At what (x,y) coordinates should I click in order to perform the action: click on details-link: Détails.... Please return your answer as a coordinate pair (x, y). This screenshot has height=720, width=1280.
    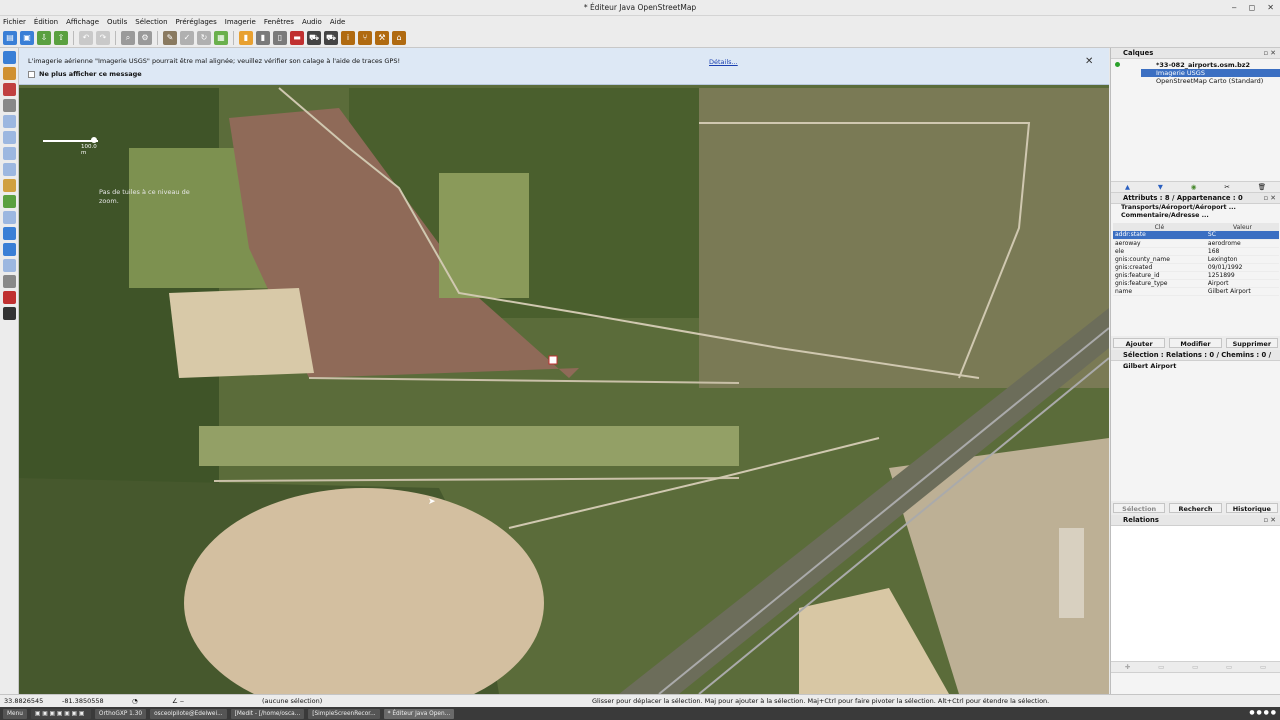
    Looking at the image, I should click on (723, 62).